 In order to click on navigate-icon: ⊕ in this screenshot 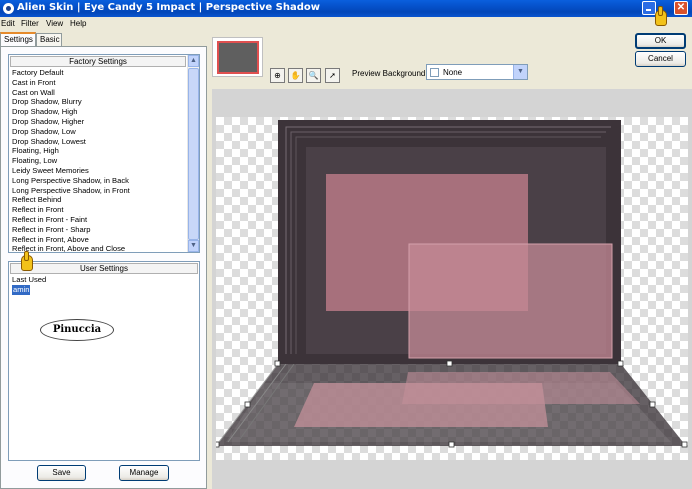, I will do `click(277, 75)`.